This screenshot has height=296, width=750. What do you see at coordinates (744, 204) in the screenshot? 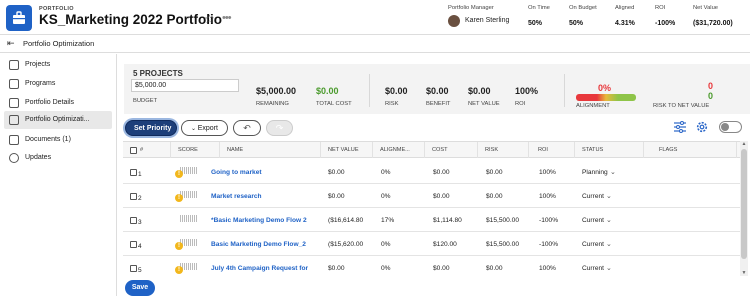
I see `scrollbar-thumb` at bounding box center [744, 204].